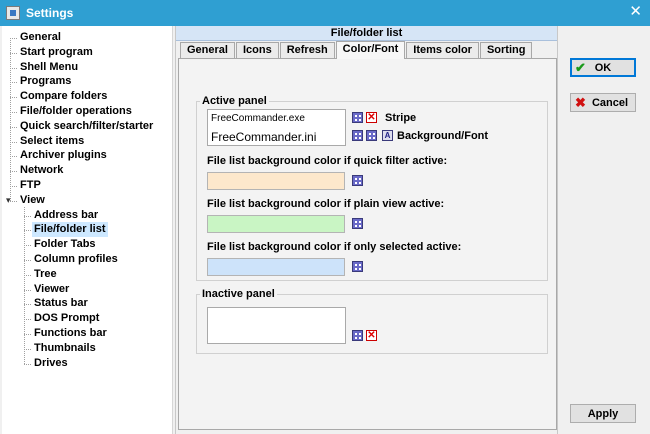 This screenshot has width=650, height=434. I want to click on tab-refresh: Refresh, so click(307, 50).